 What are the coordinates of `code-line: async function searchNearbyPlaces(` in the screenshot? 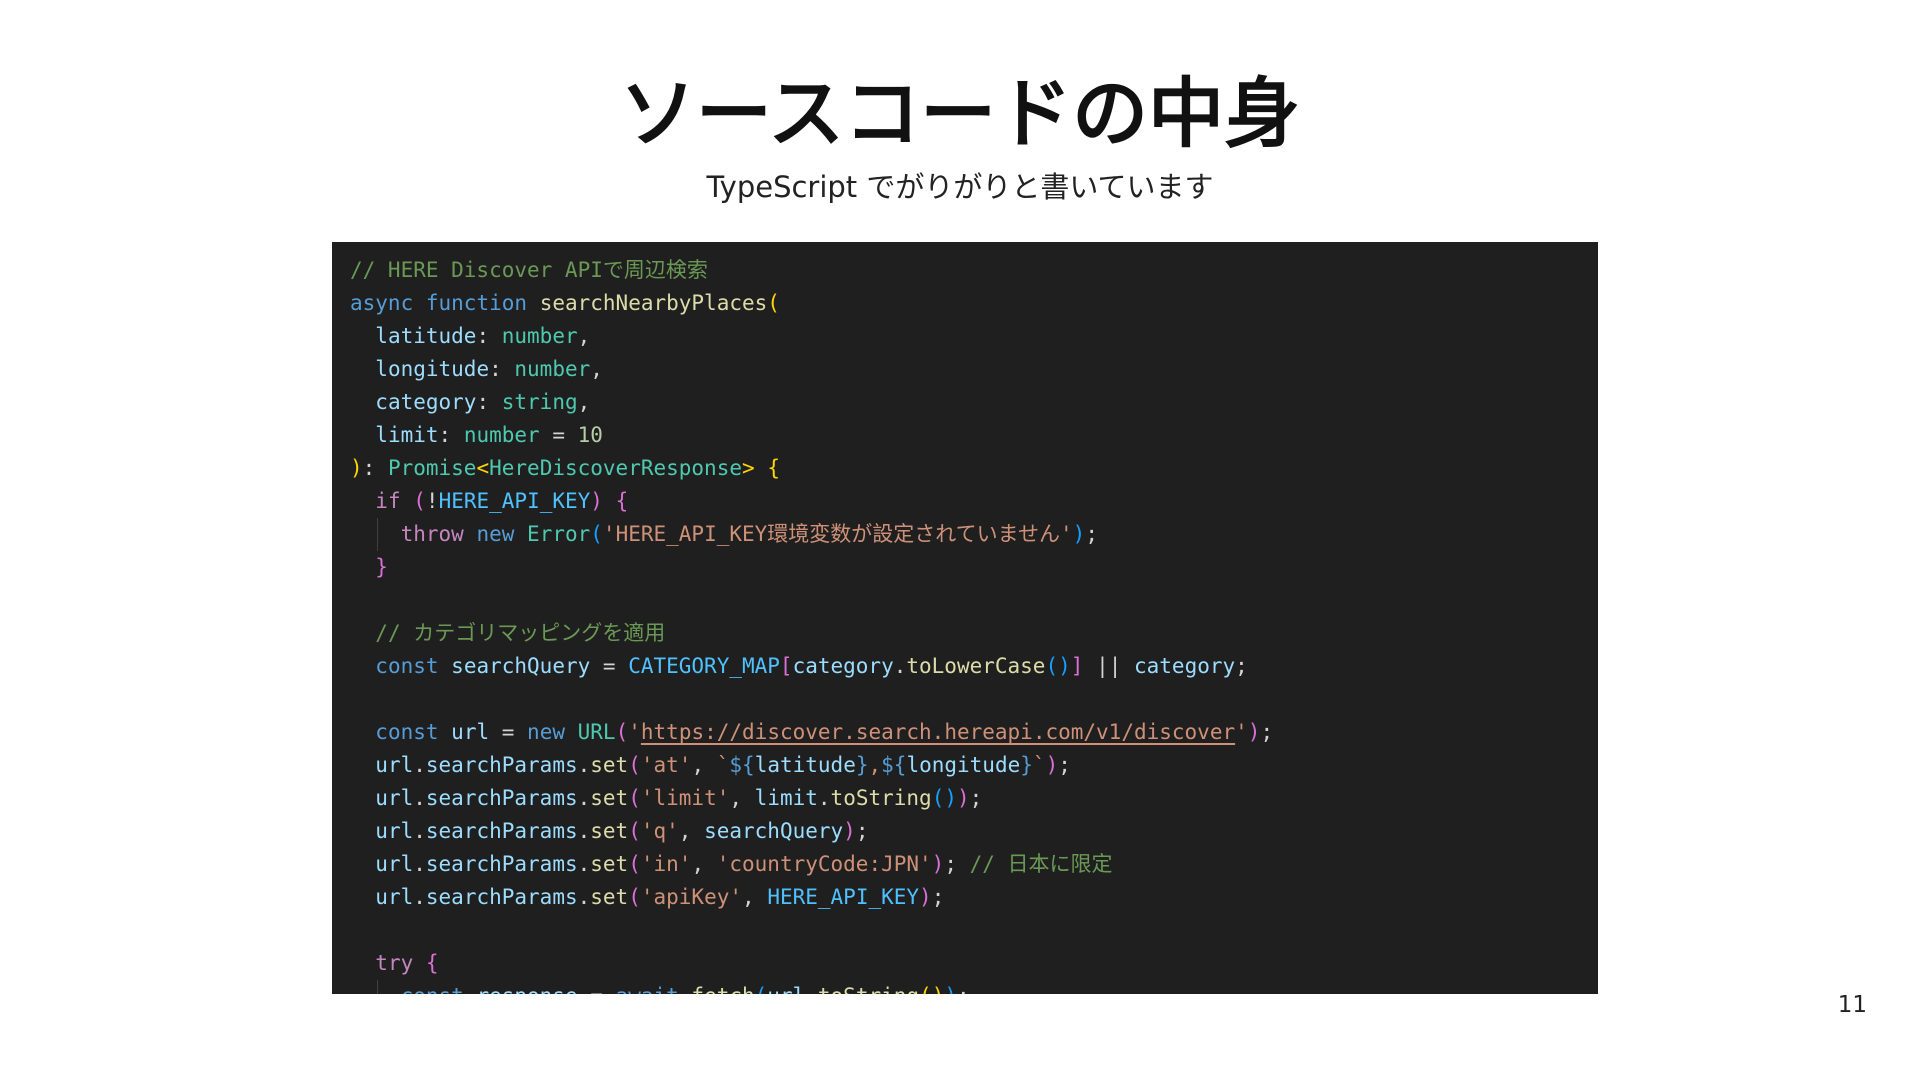 It's located at (565, 303).